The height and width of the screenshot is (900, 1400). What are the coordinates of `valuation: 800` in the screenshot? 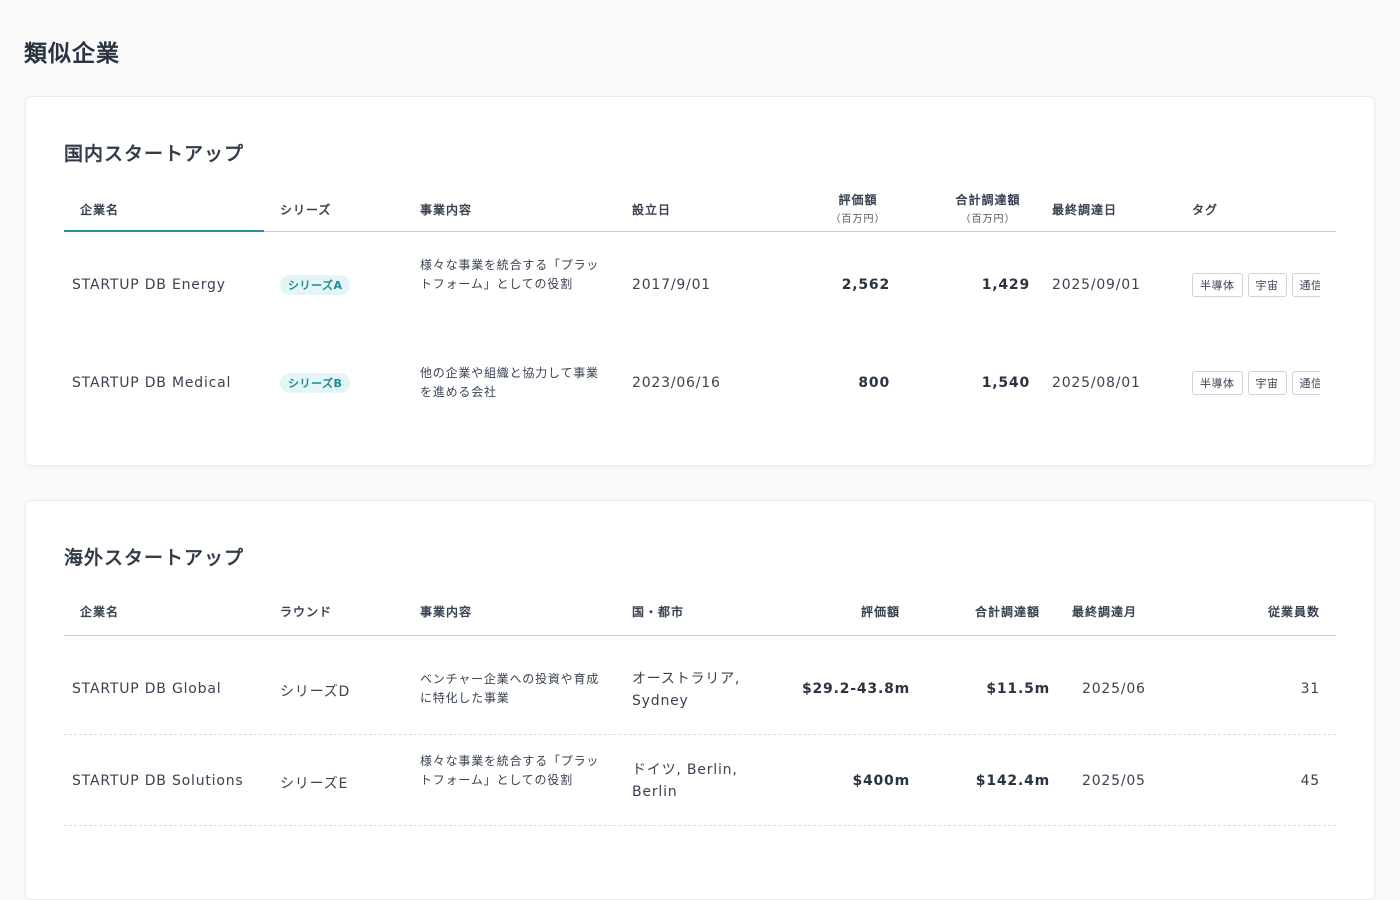 It's located at (874, 383).